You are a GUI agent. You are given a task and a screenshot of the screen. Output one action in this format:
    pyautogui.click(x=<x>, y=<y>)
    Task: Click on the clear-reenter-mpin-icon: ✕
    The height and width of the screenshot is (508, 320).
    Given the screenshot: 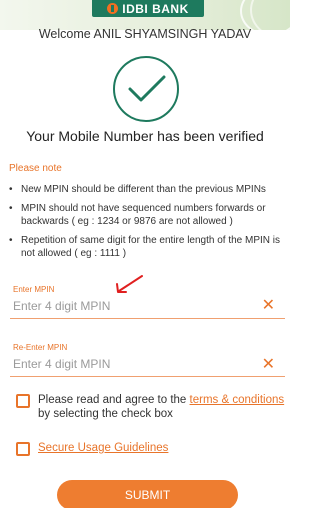 What is the action you would take?
    pyautogui.click(x=268, y=365)
    